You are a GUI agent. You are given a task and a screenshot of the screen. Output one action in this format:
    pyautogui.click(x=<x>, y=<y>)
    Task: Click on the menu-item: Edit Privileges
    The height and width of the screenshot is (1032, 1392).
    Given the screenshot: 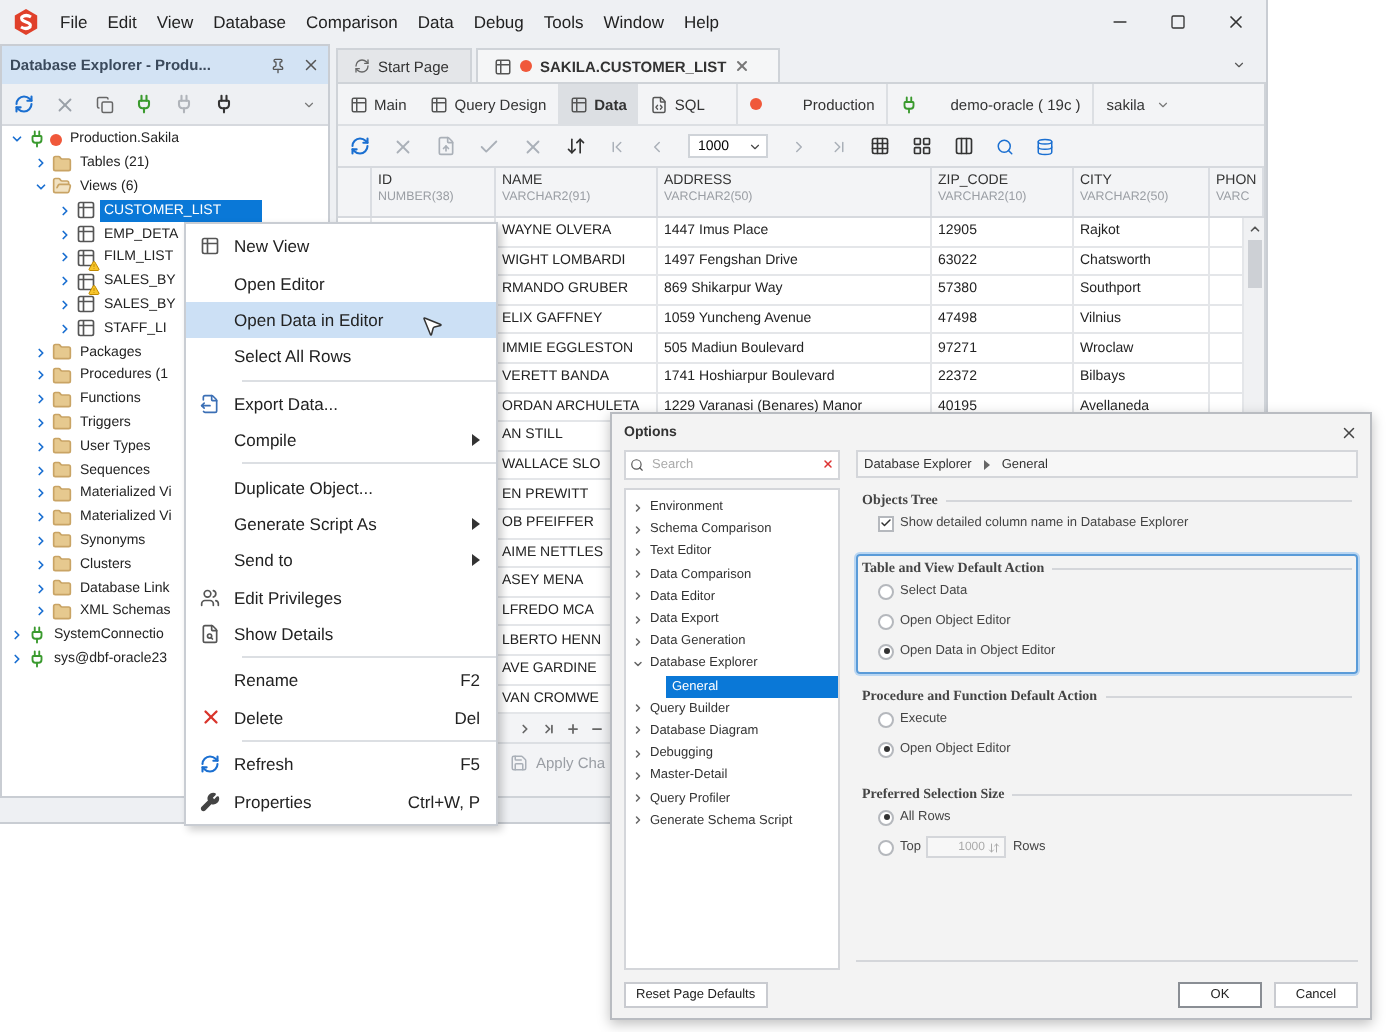 What is the action you would take?
    pyautogui.click(x=341, y=597)
    